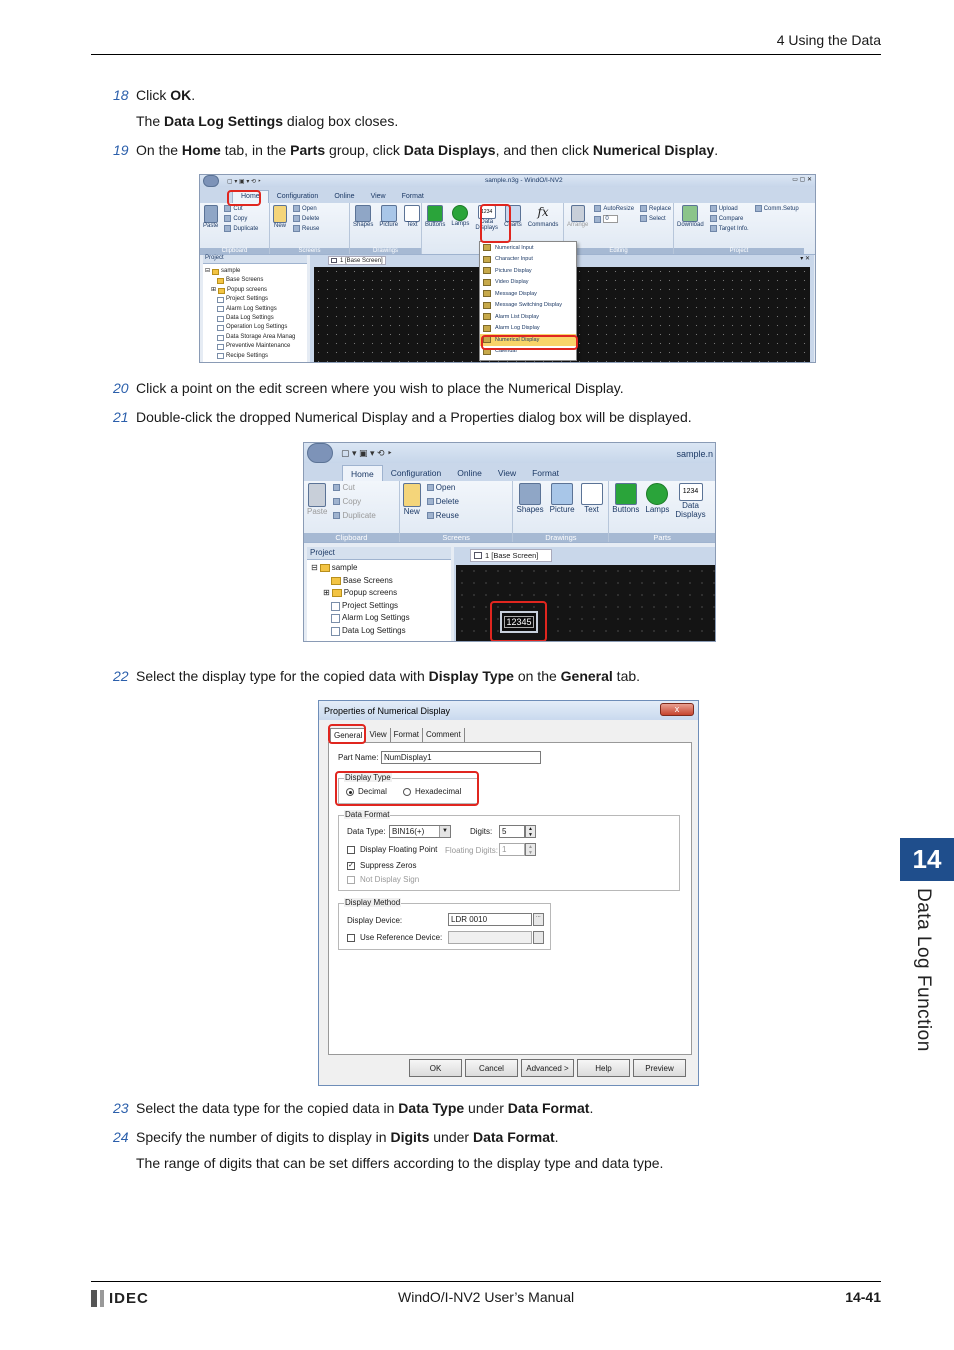  I want to click on reference-device-input, so click(490, 937).